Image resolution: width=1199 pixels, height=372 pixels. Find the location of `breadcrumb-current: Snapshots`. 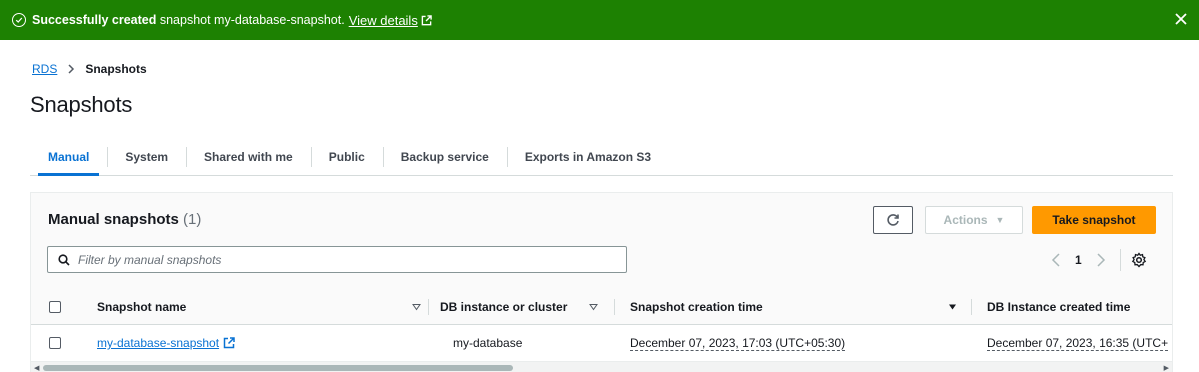

breadcrumb-current: Snapshots is located at coordinates (116, 69).